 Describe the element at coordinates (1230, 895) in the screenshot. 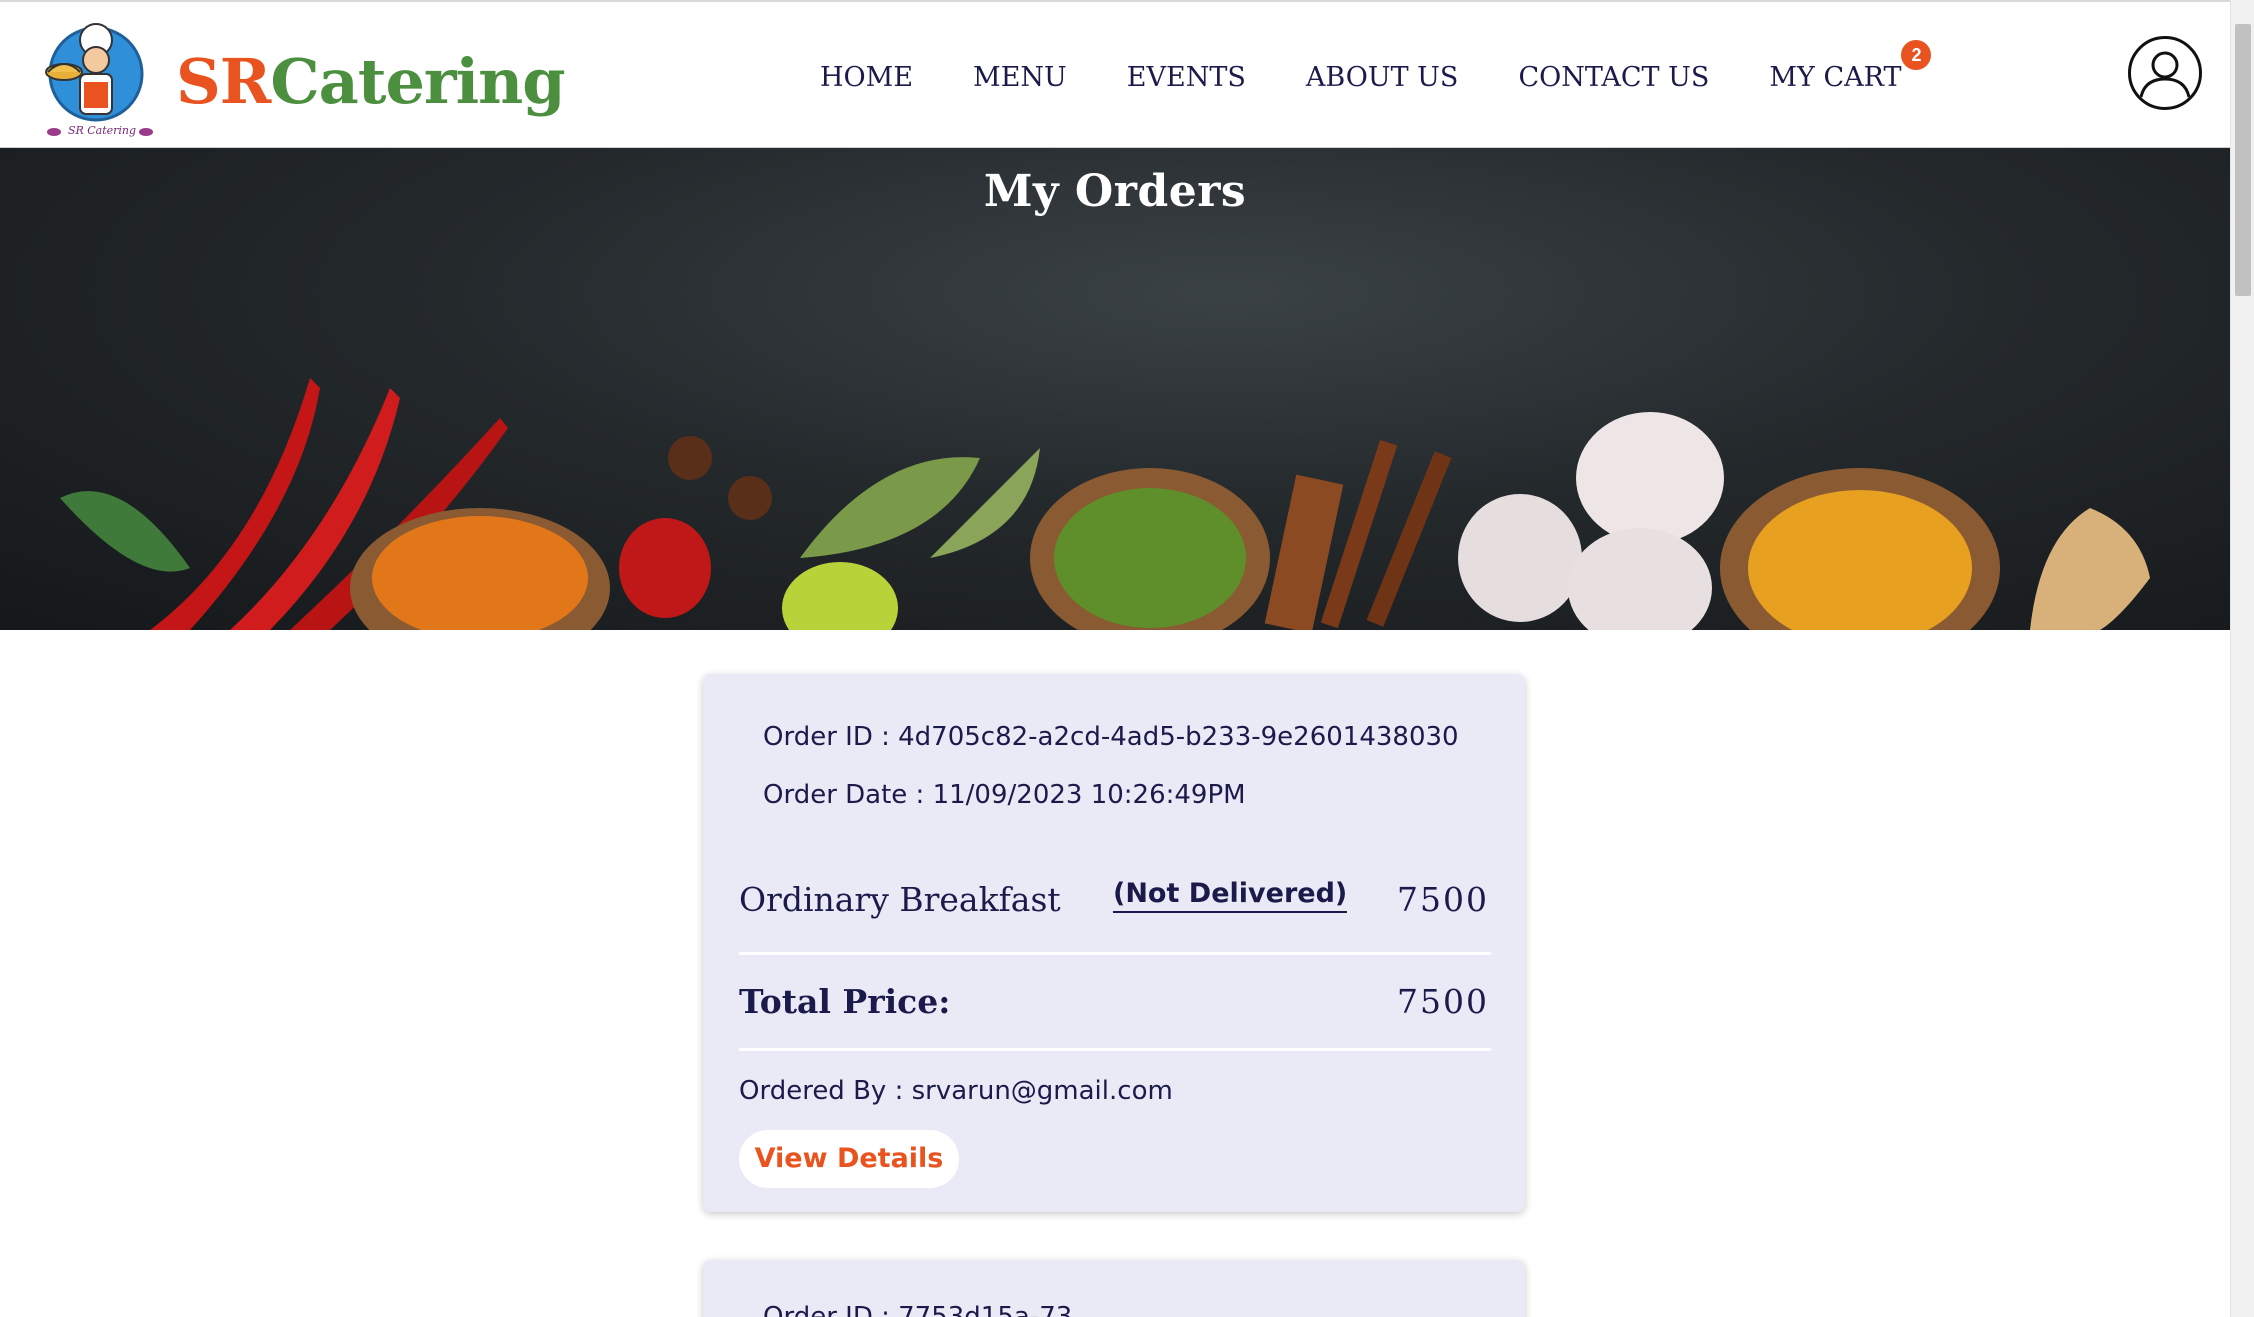

I see `delivery-status-link: (Not Delivered)` at that location.